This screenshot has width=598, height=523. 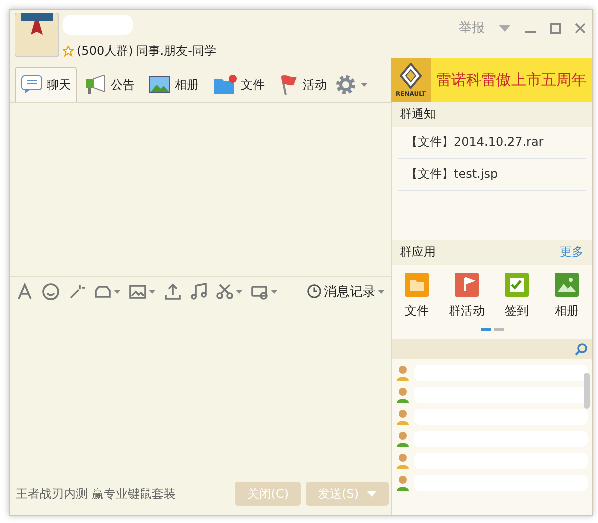 I want to click on upload-icon, so click(x=173, y=291).